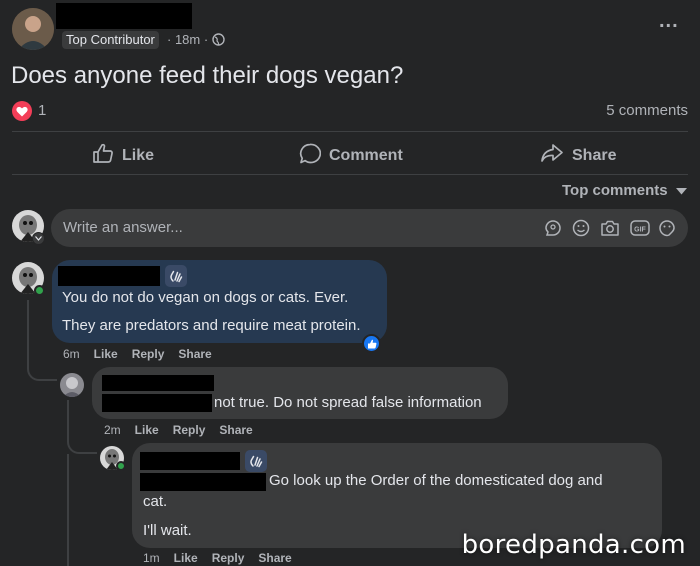  I want to click on like-label: Like, so click(138, 155).